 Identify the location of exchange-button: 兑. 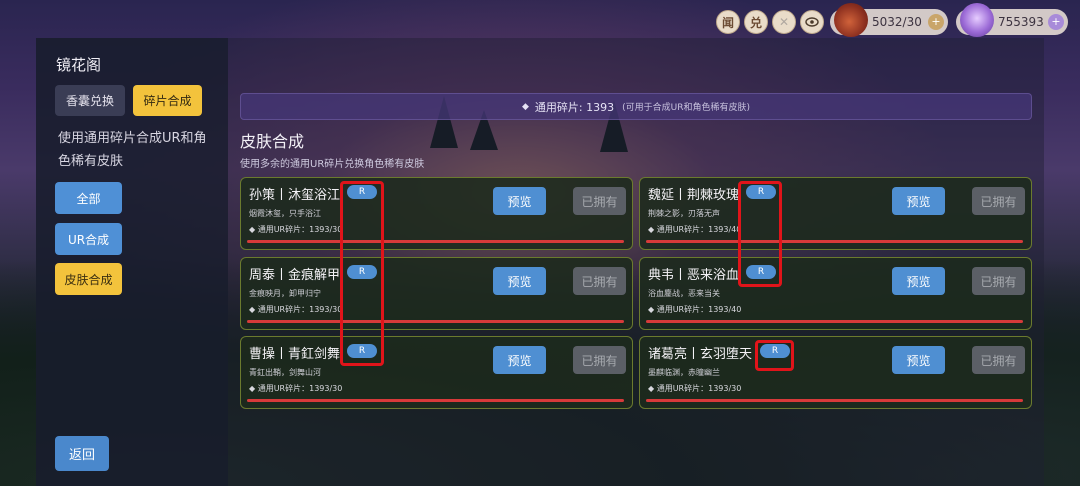
(756, 22).